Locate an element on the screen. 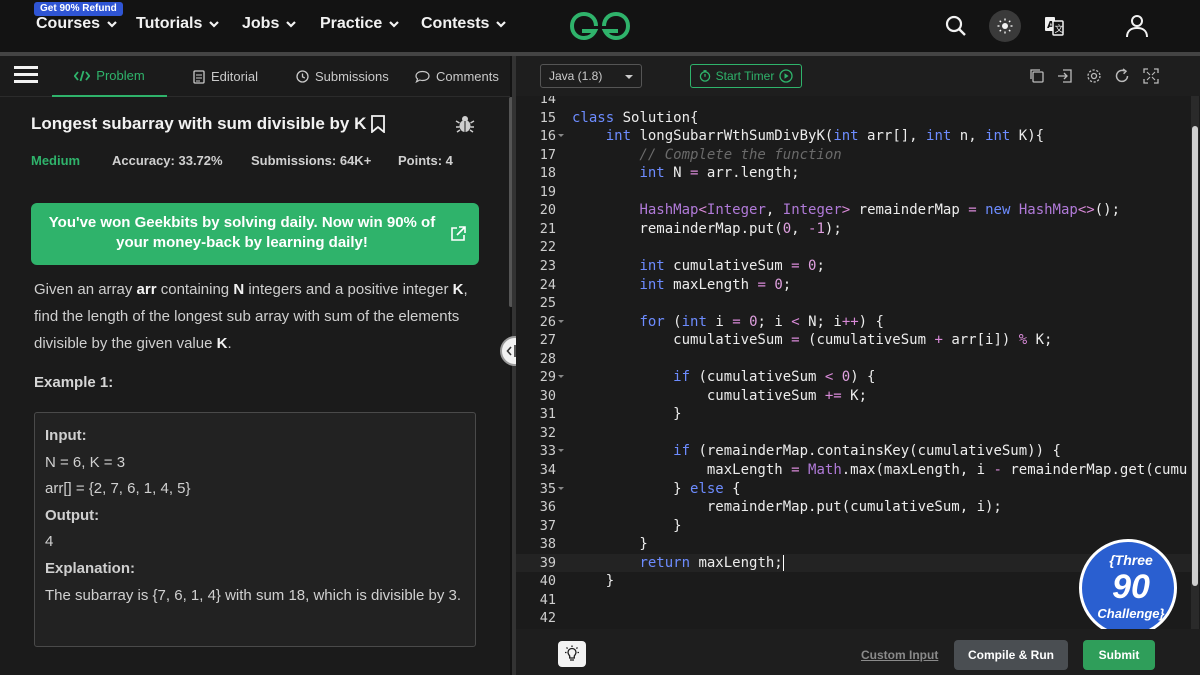  start-timer-button: Start Timer is located at coordinates (746, 76).